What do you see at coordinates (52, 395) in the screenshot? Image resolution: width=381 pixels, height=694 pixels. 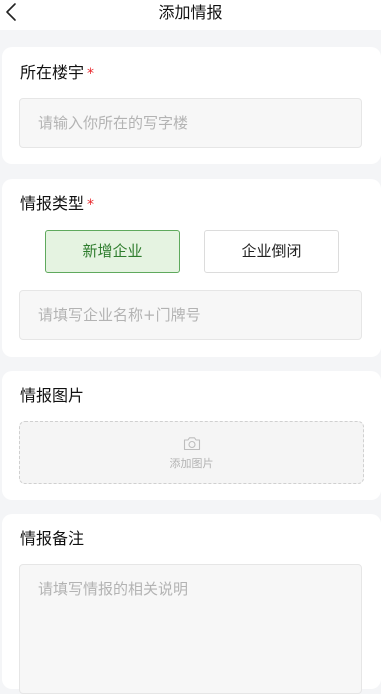 I see `photos-label: 情报图片` at bounding box center [52, 395].